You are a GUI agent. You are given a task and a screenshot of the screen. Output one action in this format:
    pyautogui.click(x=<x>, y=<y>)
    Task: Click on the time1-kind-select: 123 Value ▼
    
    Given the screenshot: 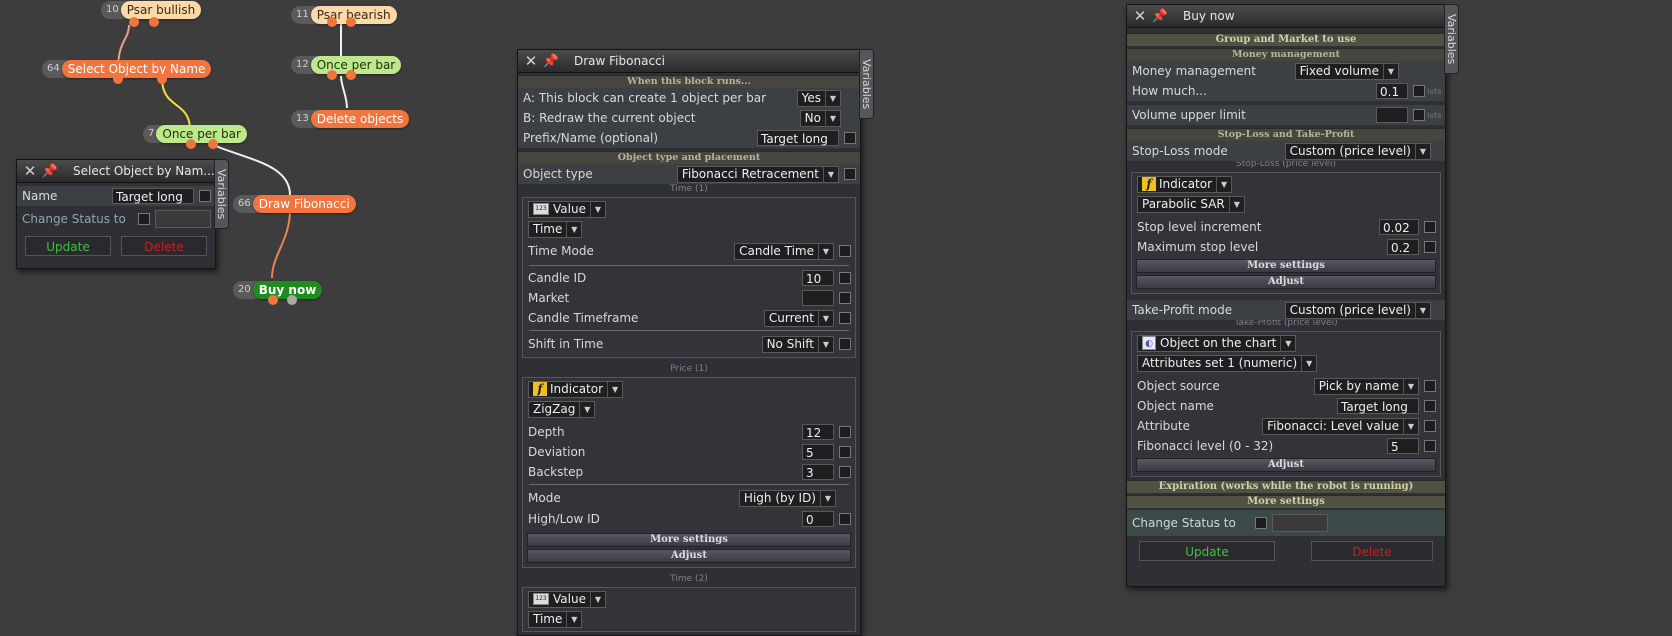 What is the action you would take?
    pyautogui.click(x=567, y=209)
    